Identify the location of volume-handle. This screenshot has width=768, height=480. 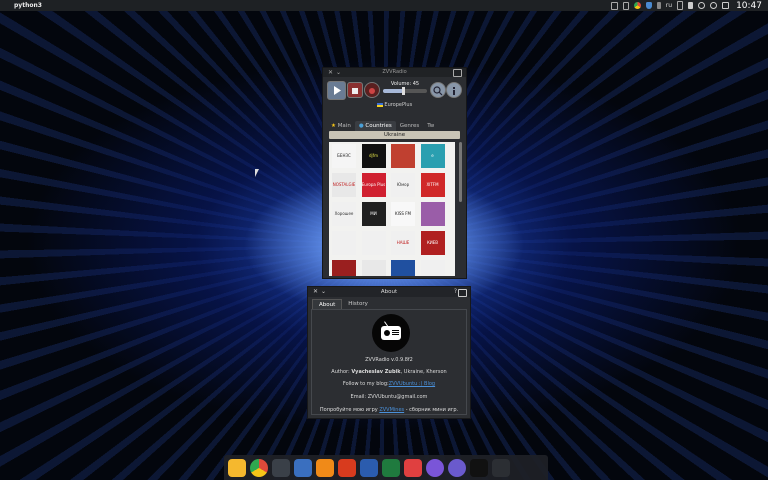
(403, 91).